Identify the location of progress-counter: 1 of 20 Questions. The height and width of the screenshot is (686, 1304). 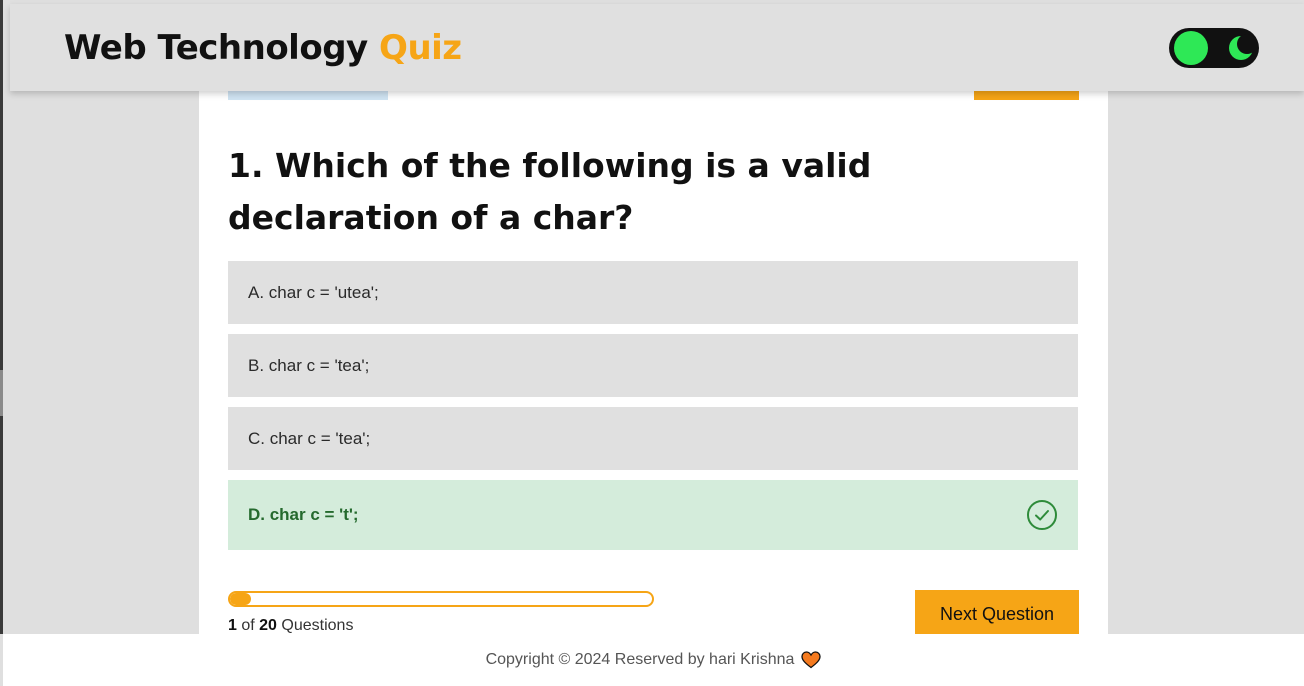
(290, 626).